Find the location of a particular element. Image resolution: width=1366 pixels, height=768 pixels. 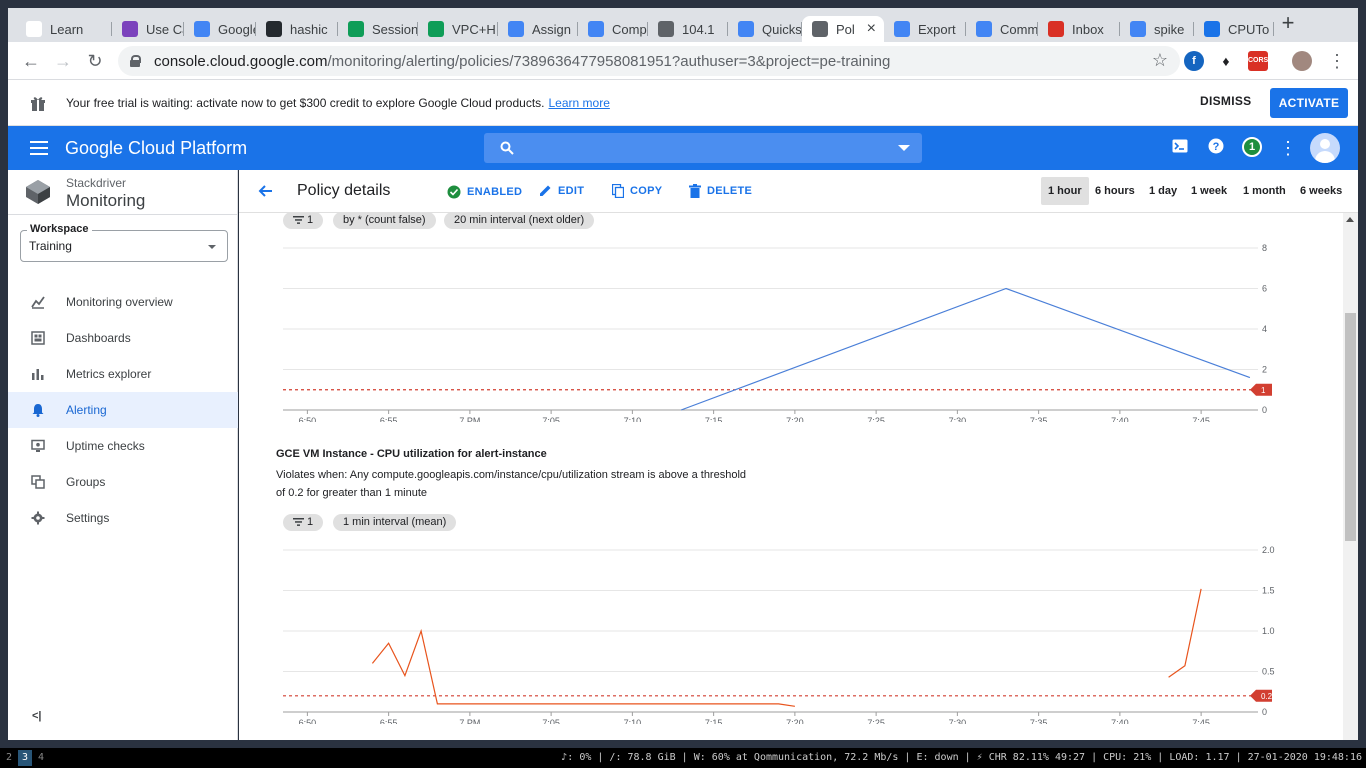

browser-tab: hashic is located at coordinates (297, 29).